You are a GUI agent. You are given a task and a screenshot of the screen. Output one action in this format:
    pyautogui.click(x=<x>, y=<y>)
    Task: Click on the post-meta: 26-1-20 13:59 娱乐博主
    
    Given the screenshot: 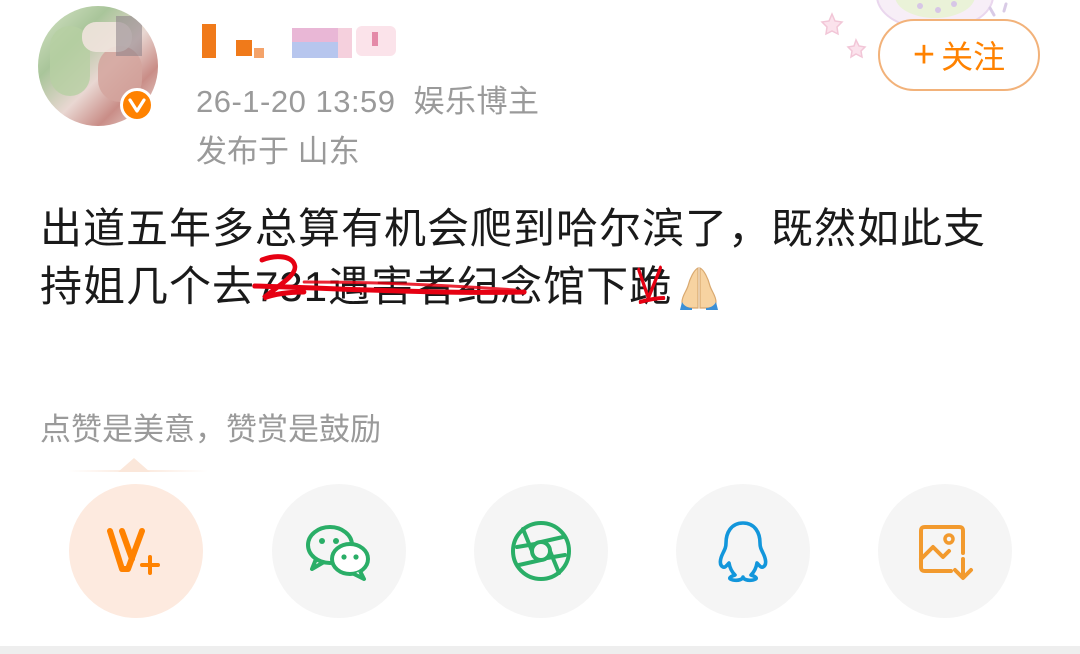 What is the action you would take?
    pyautogui.click(x=368, y=98)
    